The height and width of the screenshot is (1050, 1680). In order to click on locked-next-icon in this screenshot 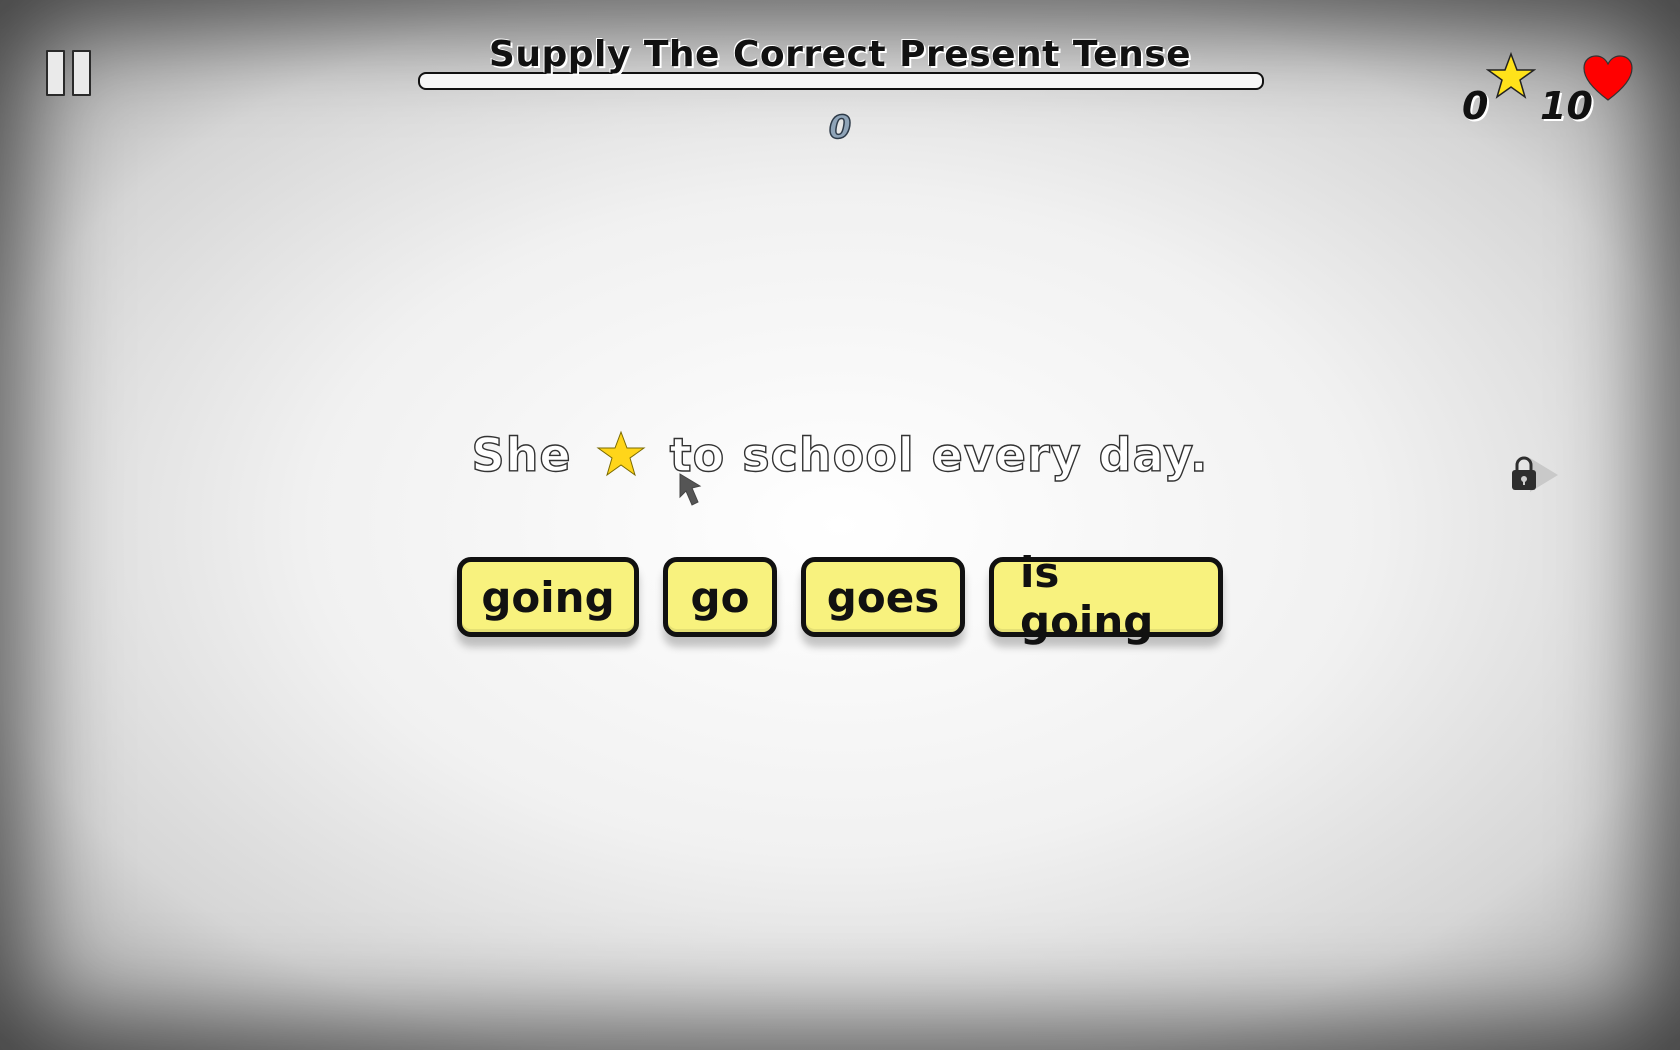, I will do `click(1536, 475)`.